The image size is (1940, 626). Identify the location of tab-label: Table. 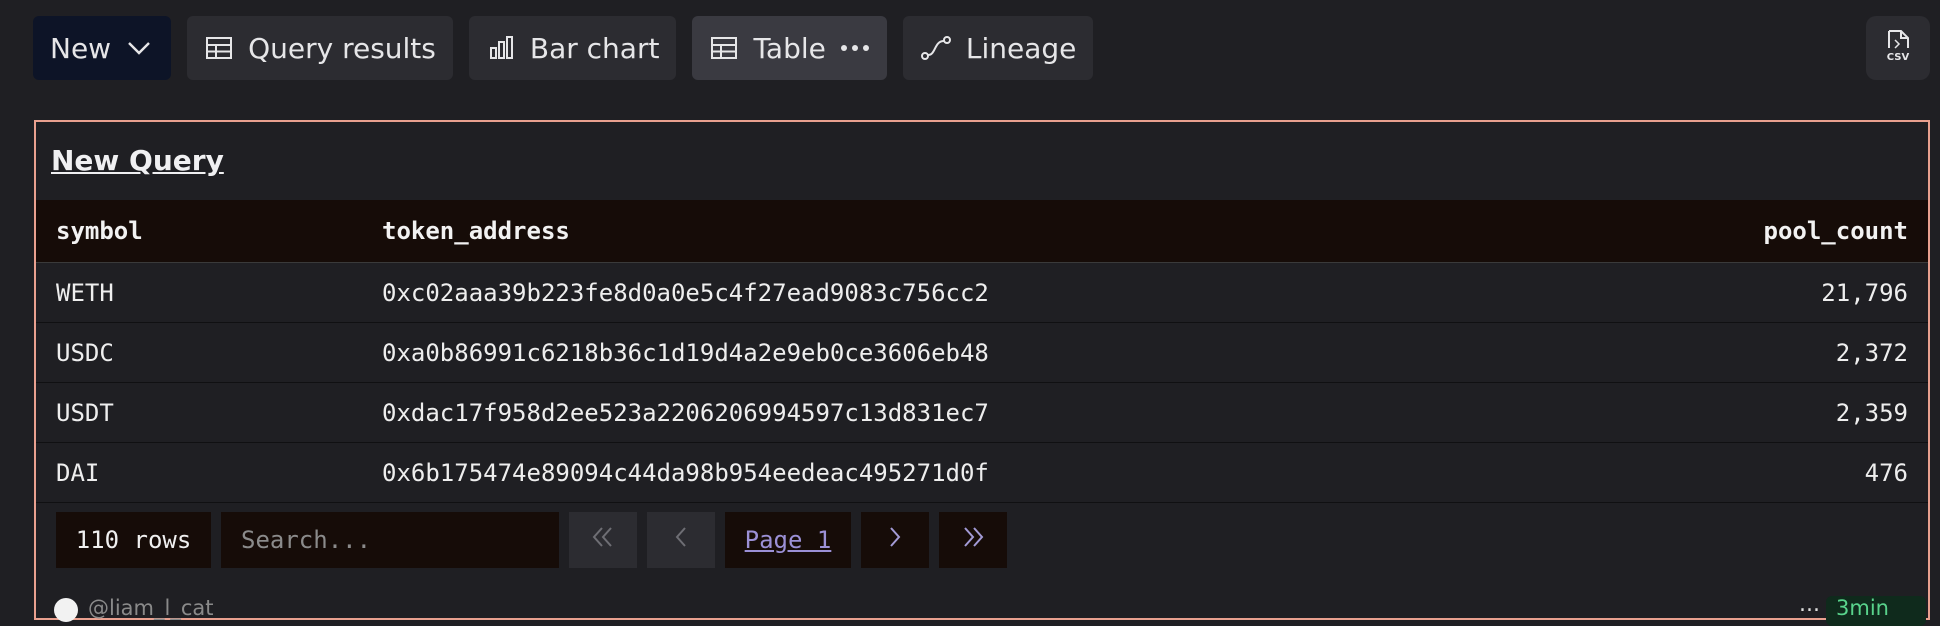
(789, 48).